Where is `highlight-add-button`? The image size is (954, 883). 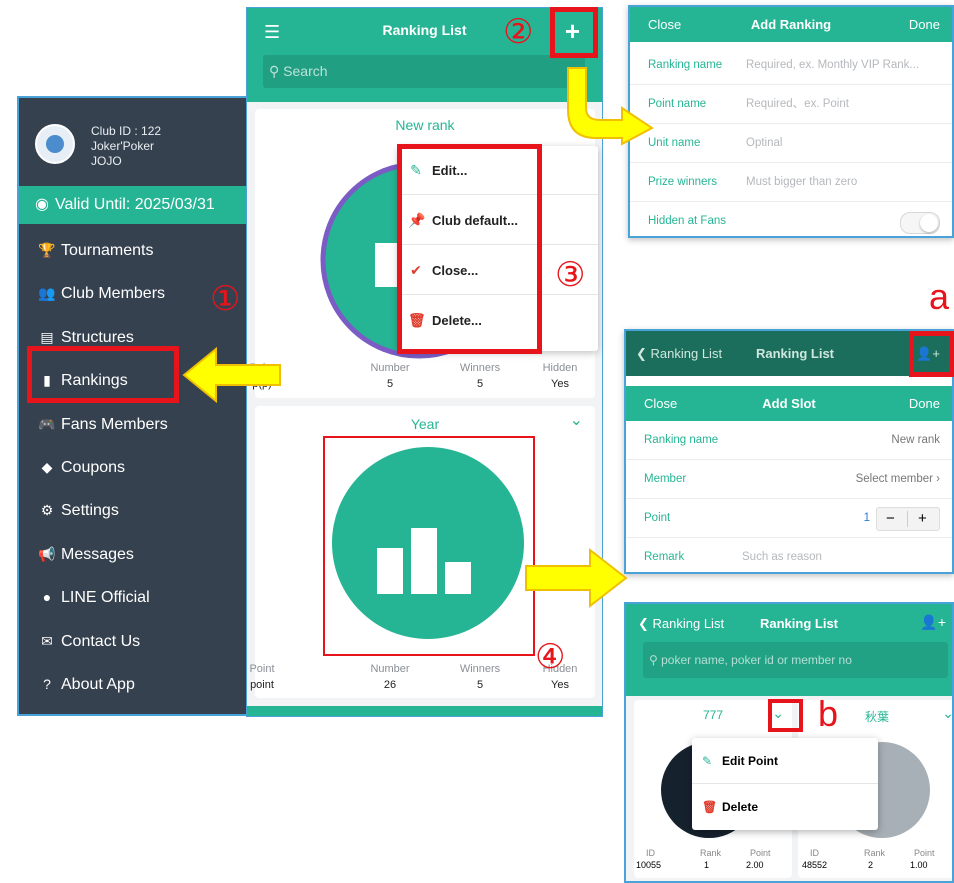
highlight-add-button is located at coordinates (574, 32).